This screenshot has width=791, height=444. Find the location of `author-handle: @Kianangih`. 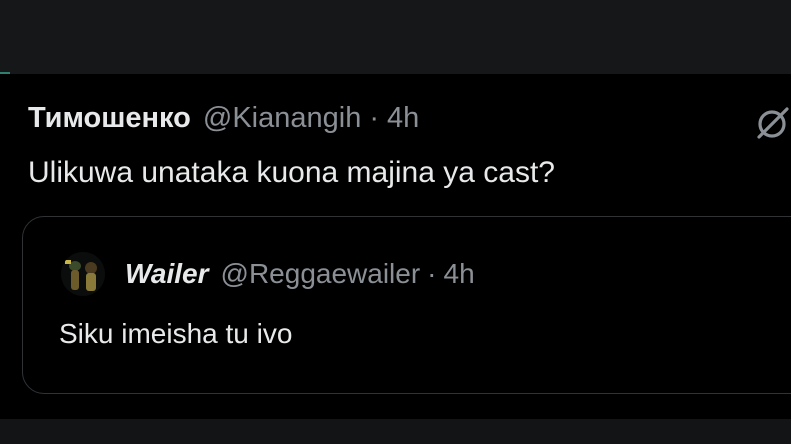

author-handle: @Kianangih is located at coordinates (282, 118).